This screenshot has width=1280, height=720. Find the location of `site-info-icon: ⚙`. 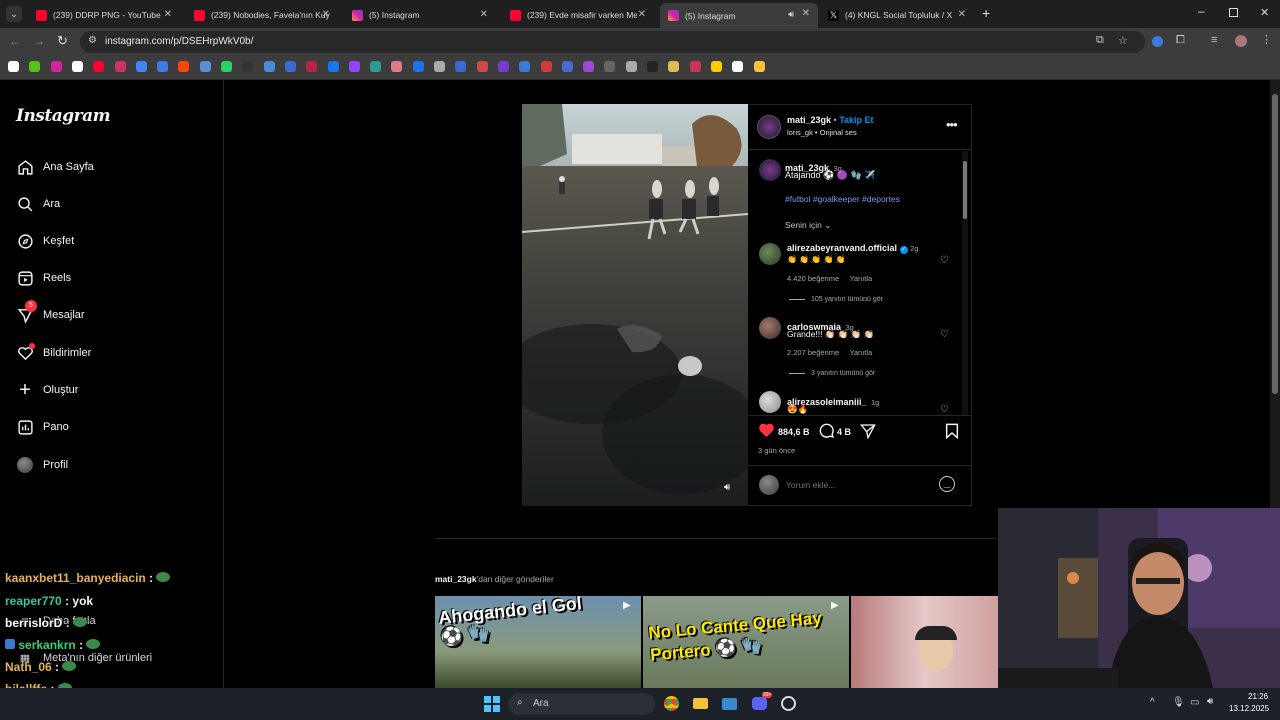

site-info-icon: ⚙ is located at coordinates (92, 40).